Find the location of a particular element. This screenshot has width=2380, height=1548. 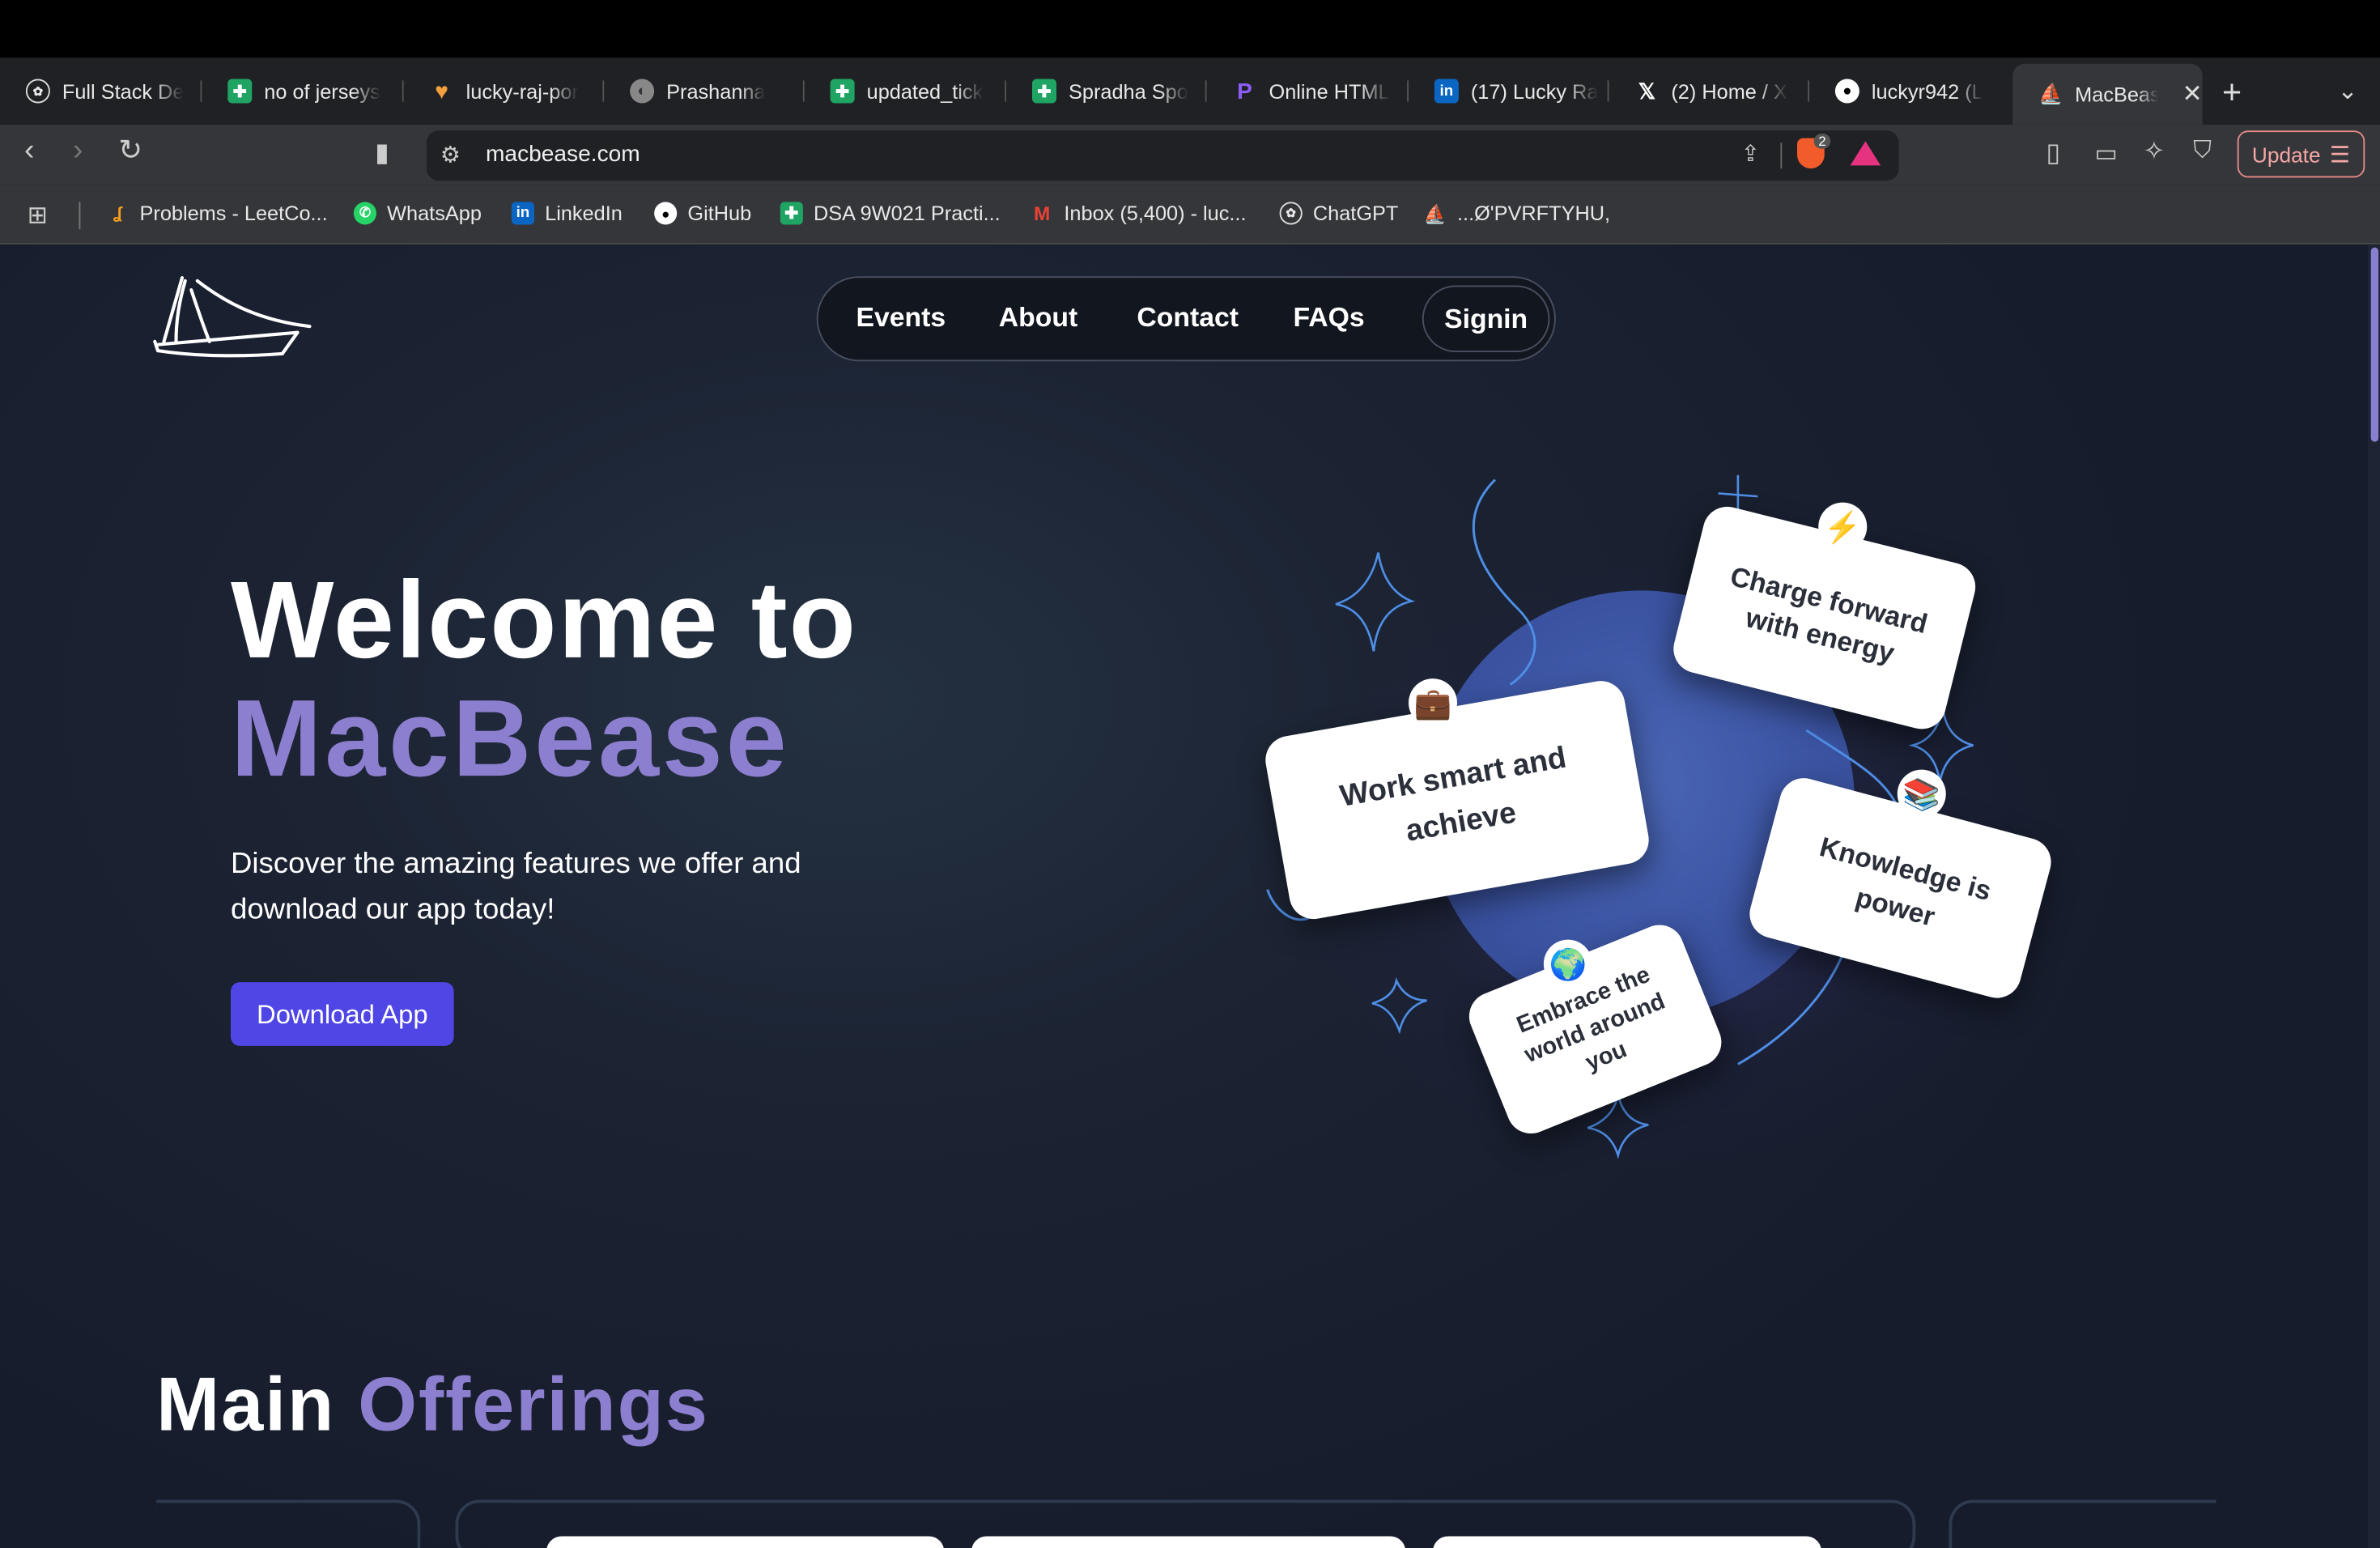

offering-card-right is located at coordinates (2082, 1523).